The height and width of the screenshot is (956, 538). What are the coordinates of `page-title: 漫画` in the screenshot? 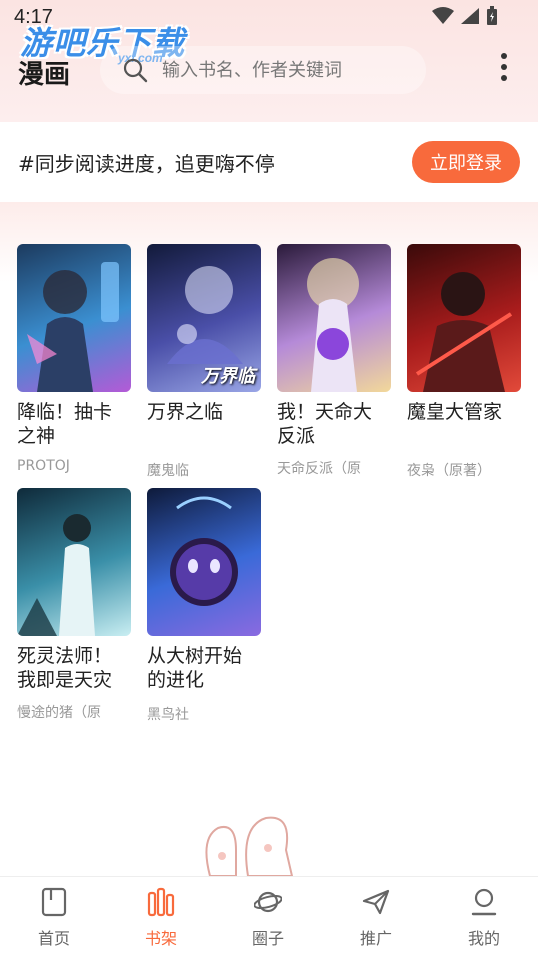 It's located at (44, 75).